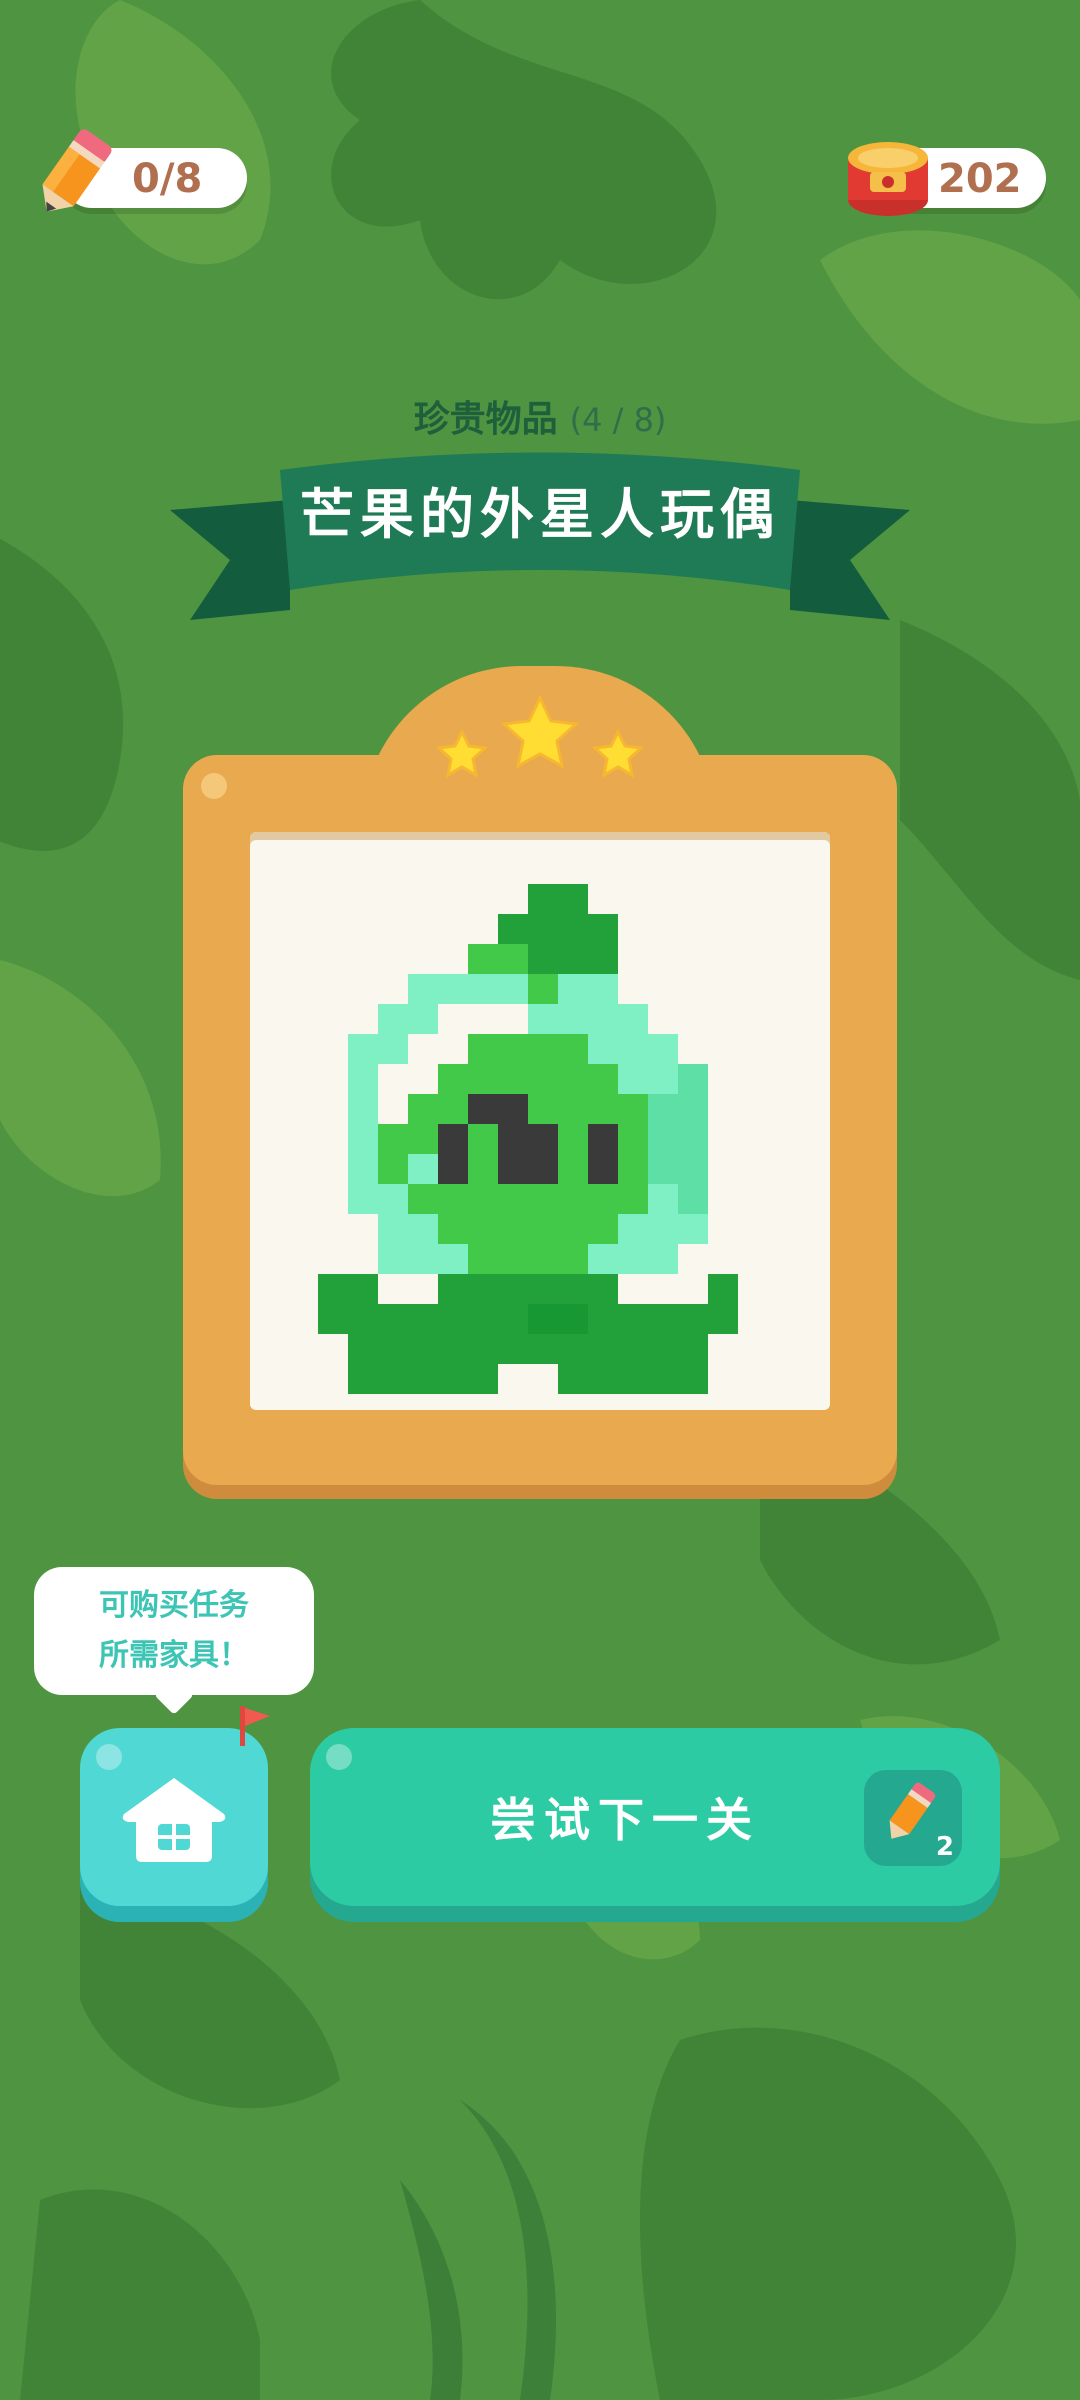 The width and height of the screenshot is (1080, 2400). What do you see at coordinates (888, 179) in the screenshot?
I see `coin-jar-icon` at bounding box center [888, 179].